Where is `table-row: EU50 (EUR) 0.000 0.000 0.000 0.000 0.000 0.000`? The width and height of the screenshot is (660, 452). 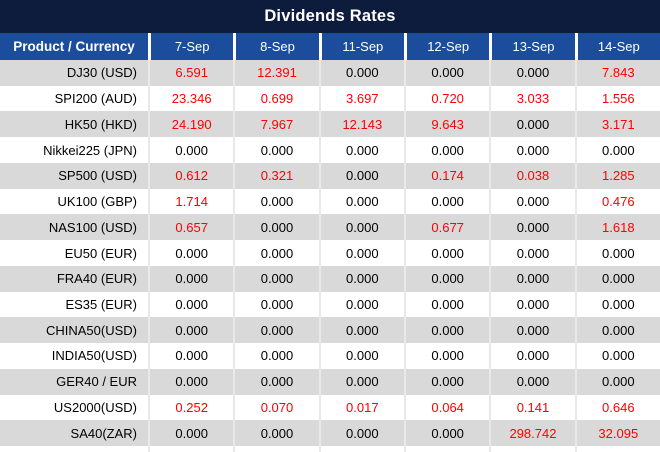
table-row: EU50 (EUR) 0.000 0.000 0.000 0.000 0.000 0.000 is located at coordinates (330, 253).